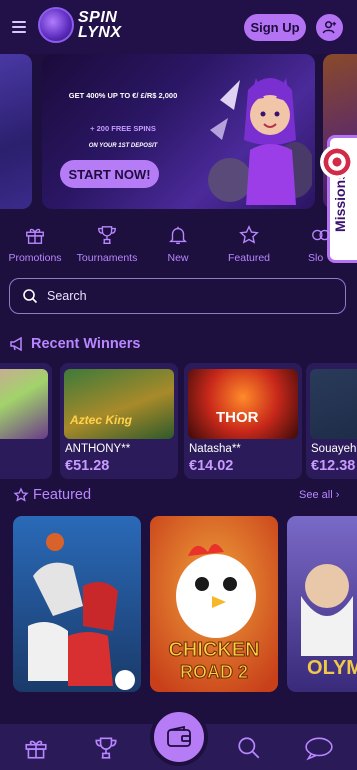 The height and width of the screenshot is (770, 357). What do you see at coordinates (109, 174) in the screenshot?
I see `start-now-button: START NOW!` at bounding box center [109, 174].